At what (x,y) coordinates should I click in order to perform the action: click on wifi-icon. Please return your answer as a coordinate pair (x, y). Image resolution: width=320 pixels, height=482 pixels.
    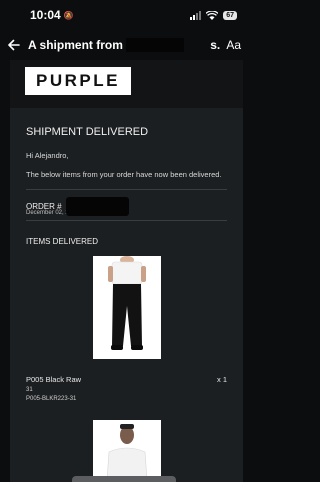
    Looking at the image, I should click on (212, 15).